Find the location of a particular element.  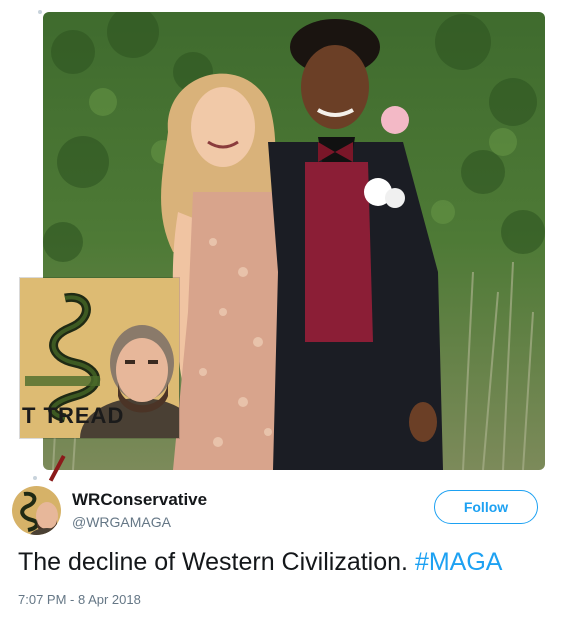

author-display-name: WRConservative is located at coordinates (139, 500).